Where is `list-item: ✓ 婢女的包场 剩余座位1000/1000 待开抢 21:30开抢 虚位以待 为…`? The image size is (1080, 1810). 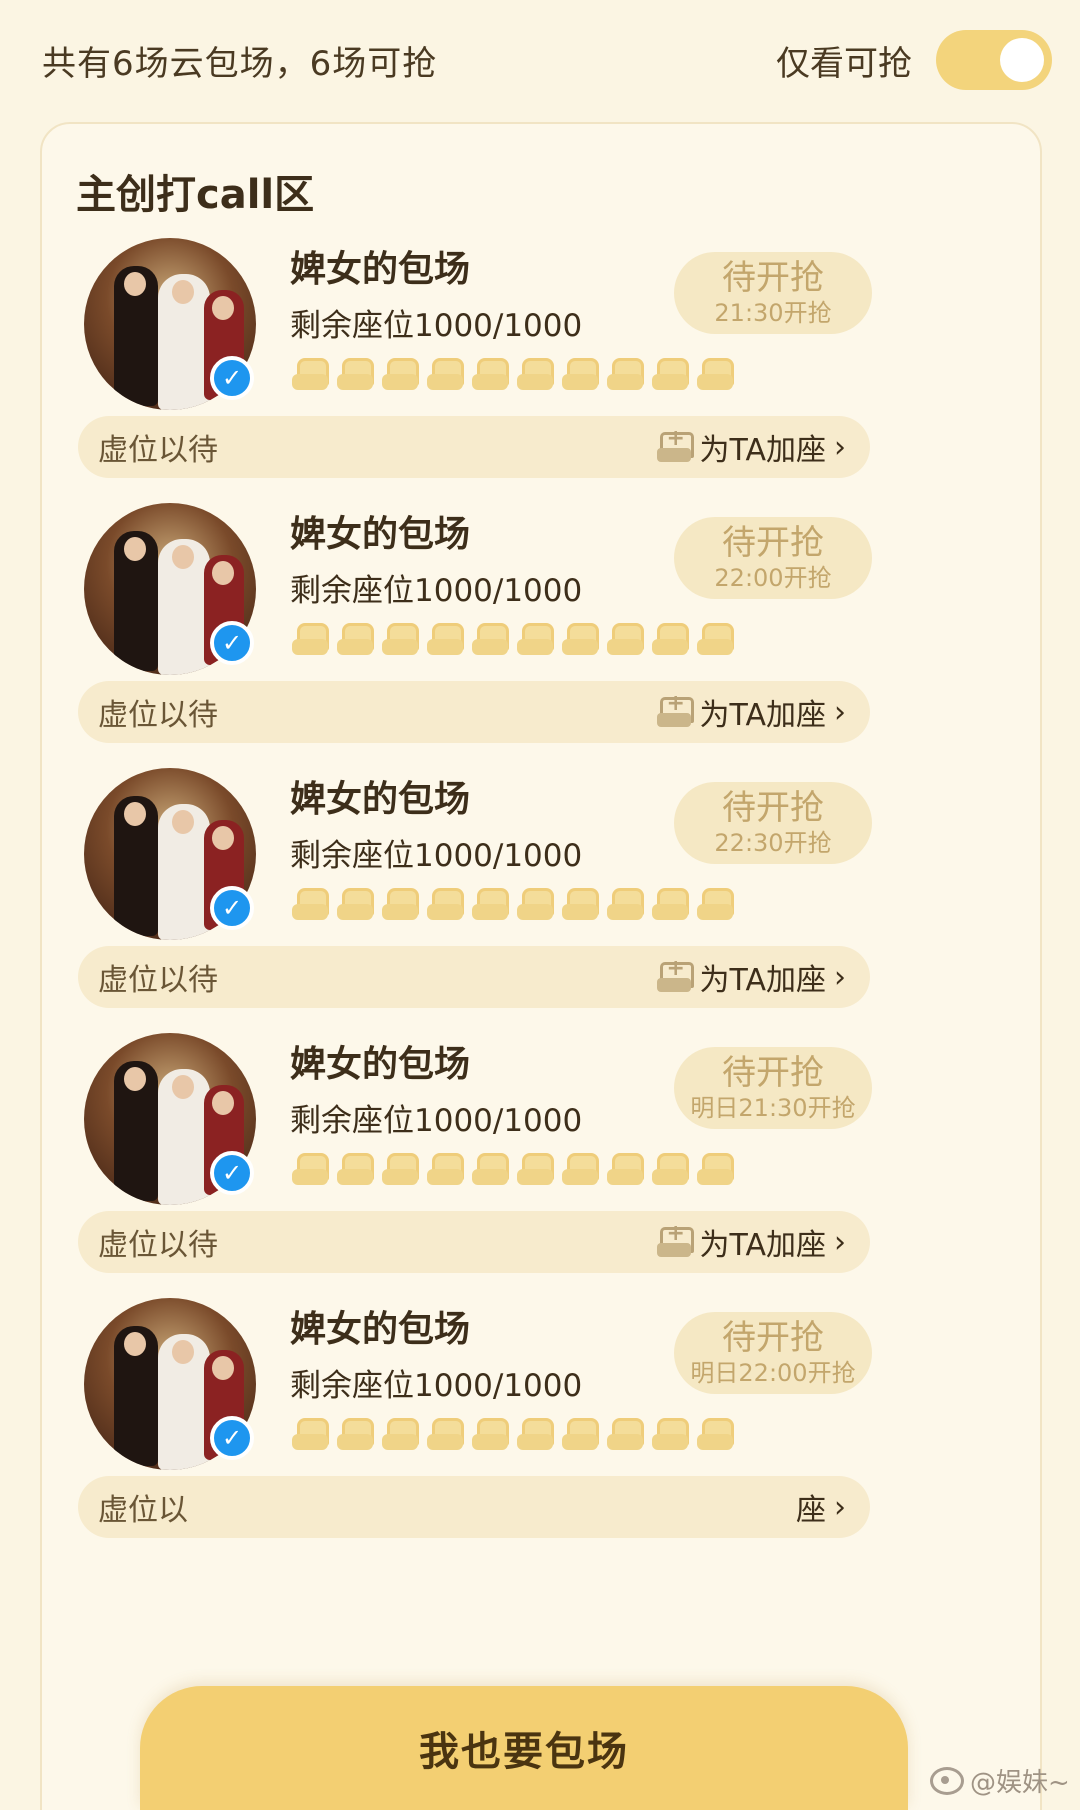
list-item: ✓ 婢女的包场 剩余座位1000/1000 待开抢 21:30开抢 虚位以待 为… is located at coordinates (543, 365).